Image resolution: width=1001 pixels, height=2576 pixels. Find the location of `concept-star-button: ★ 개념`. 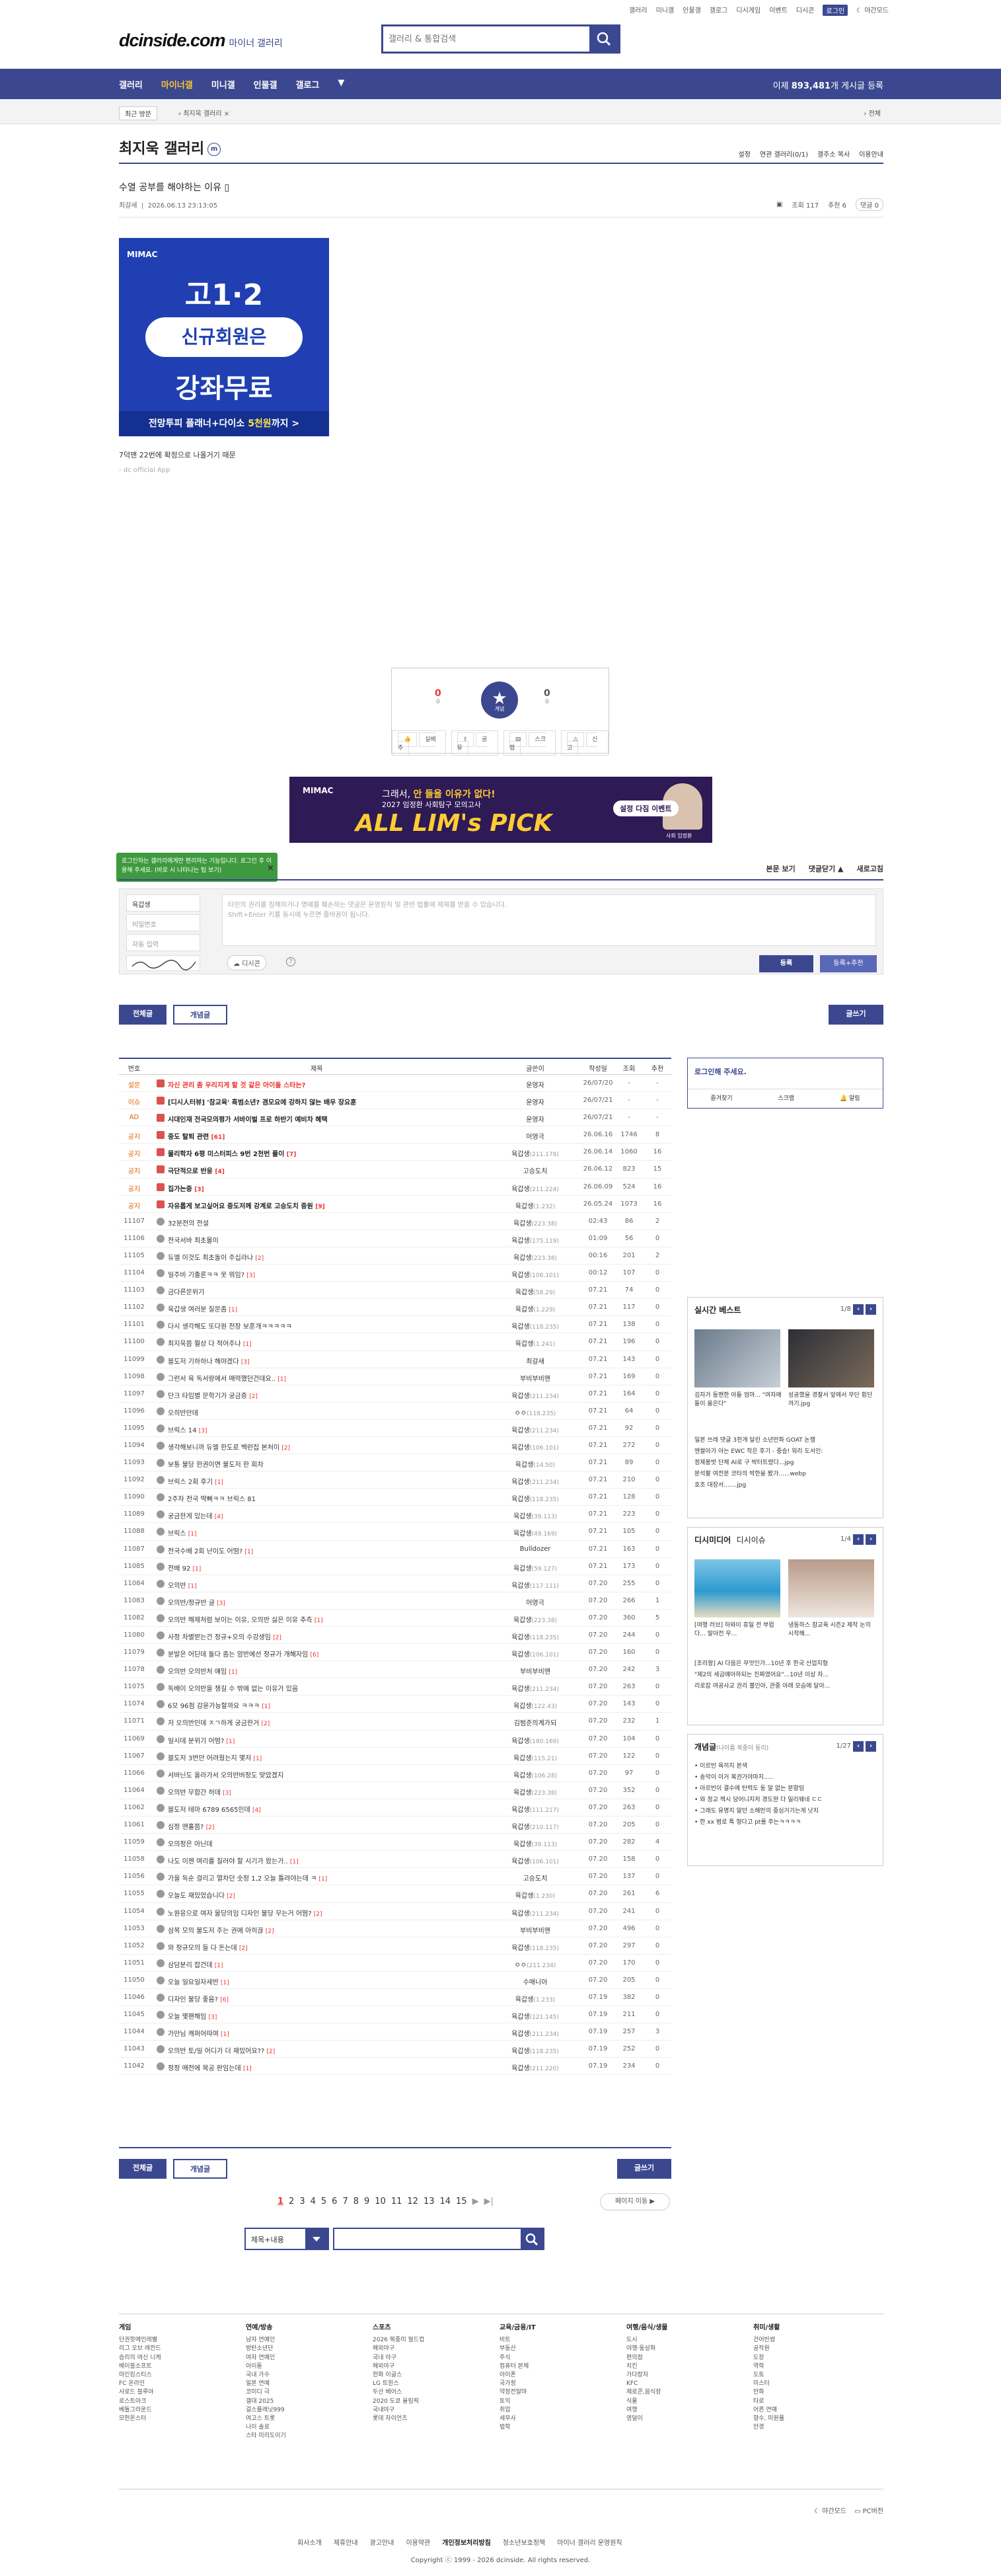

concept-star-button: ★ 개념 is located at coordinates (499, 700).